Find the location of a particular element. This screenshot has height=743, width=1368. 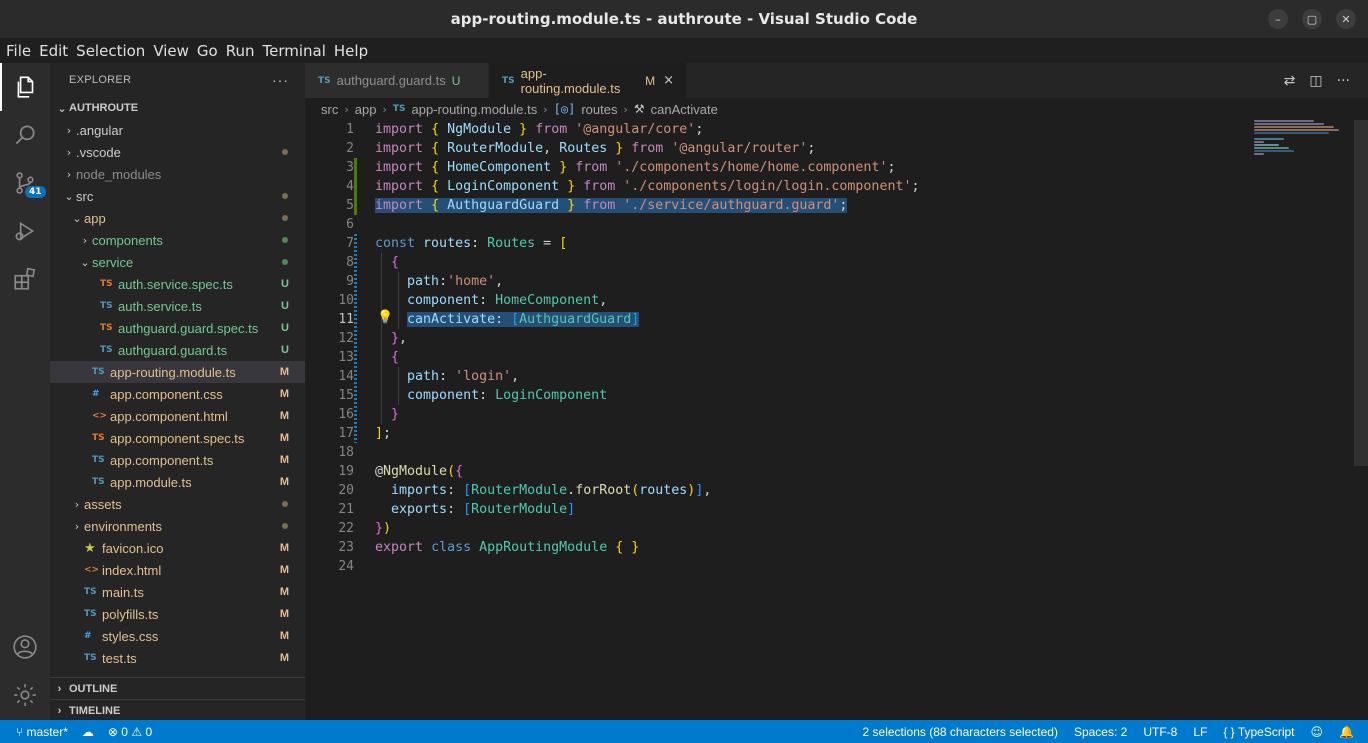

close-tab-icon: × is located at coordinates (668, 80).